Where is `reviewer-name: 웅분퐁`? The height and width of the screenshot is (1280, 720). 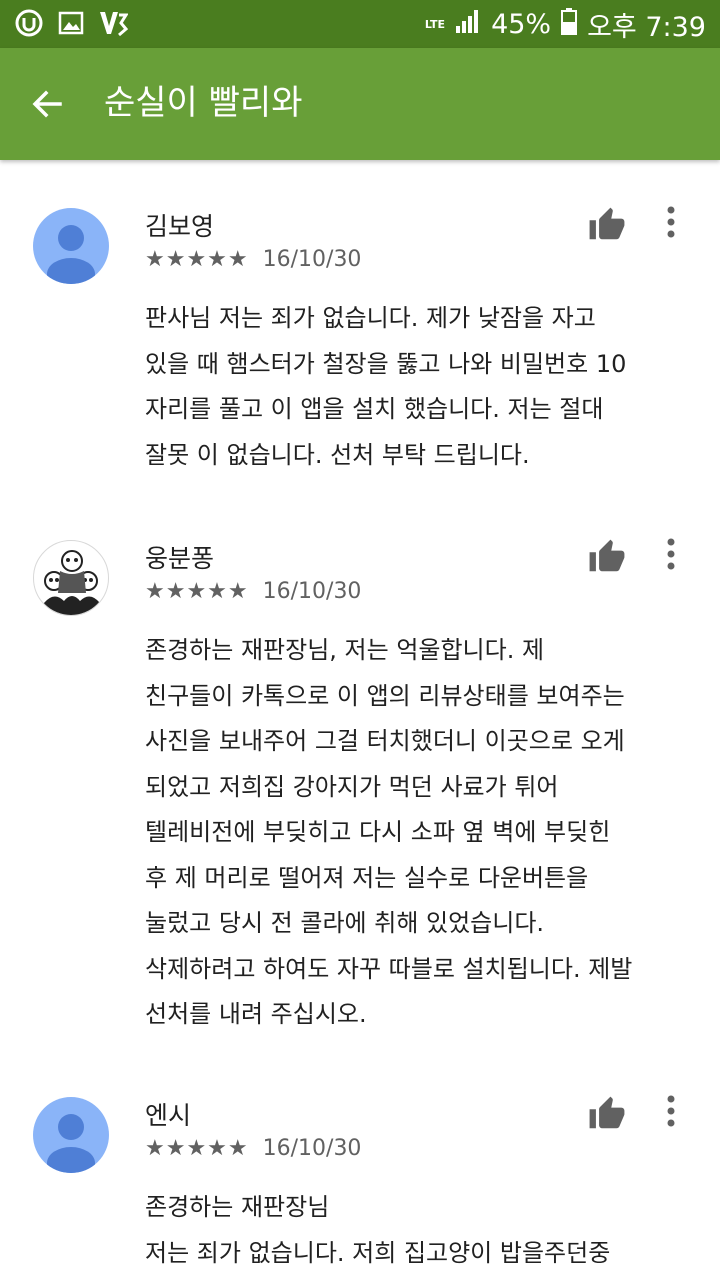 reviewer-name: 웅분퐁 is located at coordinates (180, 558).